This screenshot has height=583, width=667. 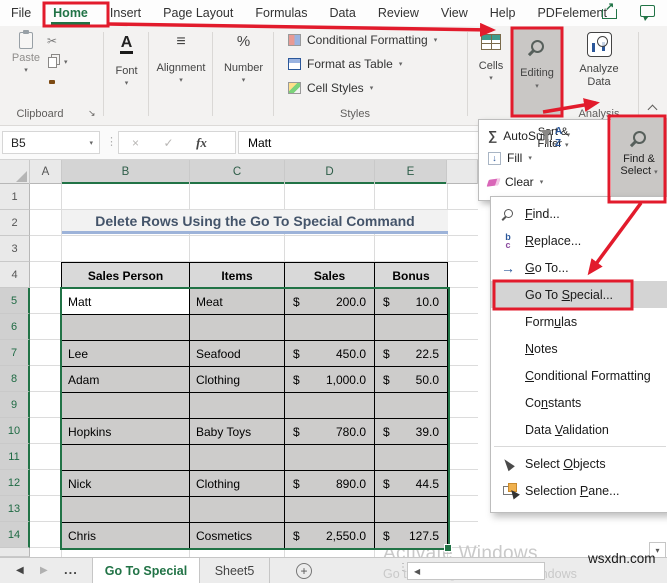 I want to click on table-cell: Nick, so click(x=126, y=484).